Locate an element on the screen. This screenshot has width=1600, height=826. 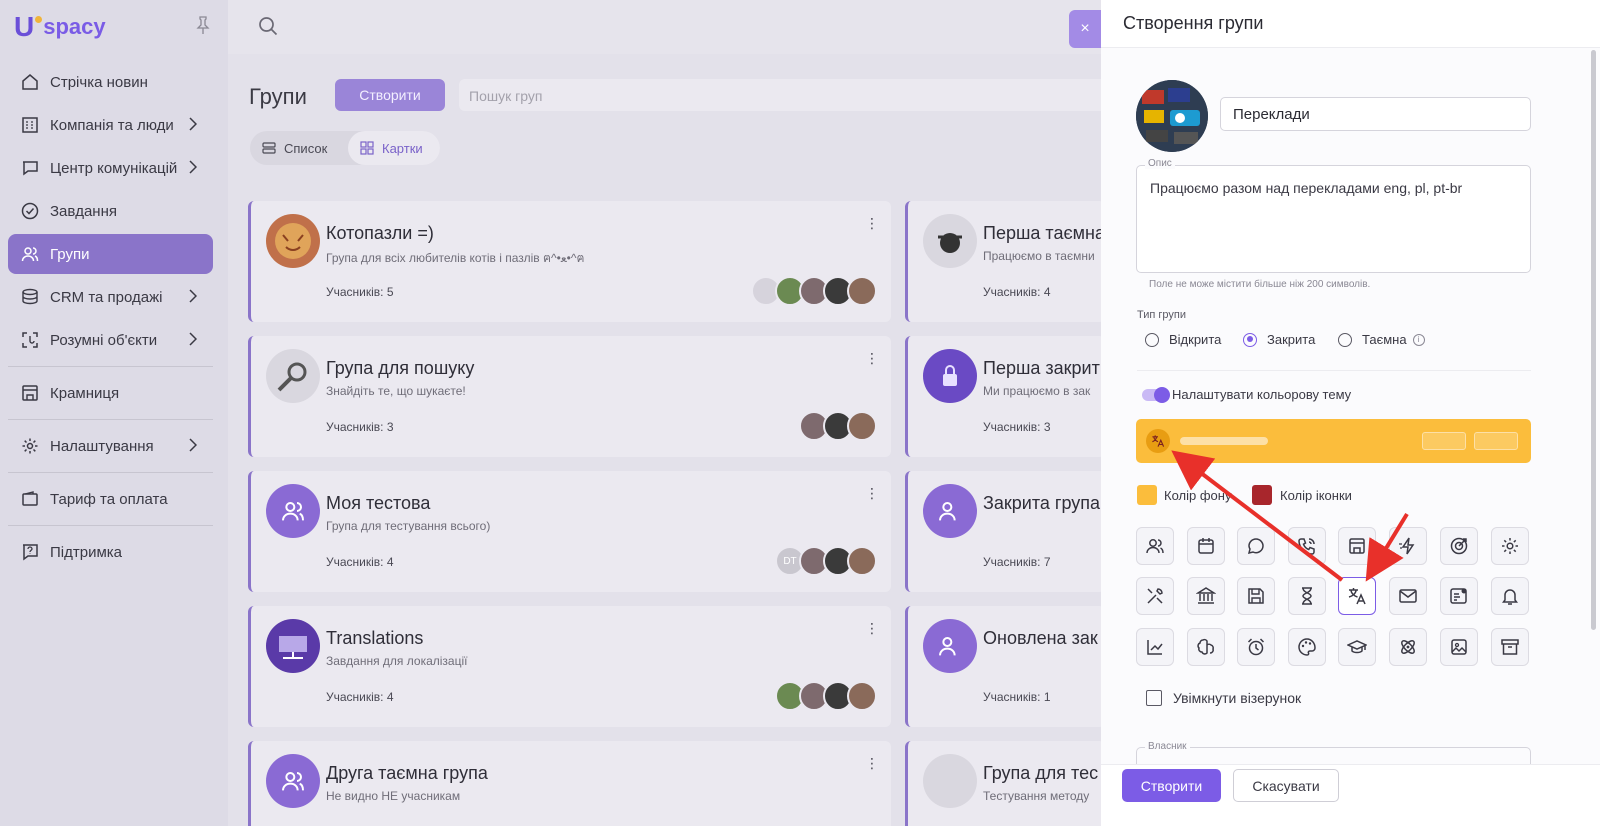
app-logo: U spacy is located at coordinates (60, 27).